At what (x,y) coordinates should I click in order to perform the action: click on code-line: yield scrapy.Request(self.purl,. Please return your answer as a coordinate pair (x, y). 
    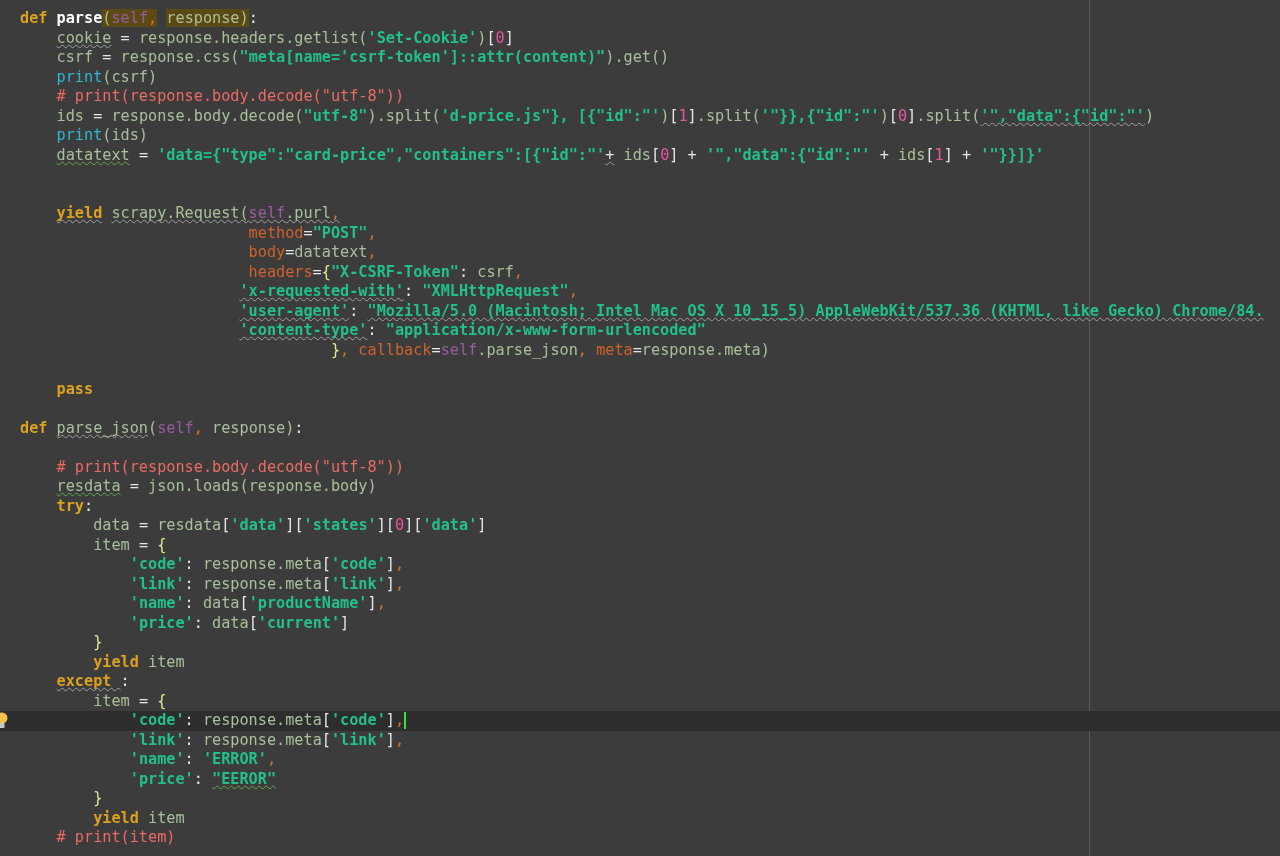
    Looking at the image, I should click on (198, 214).